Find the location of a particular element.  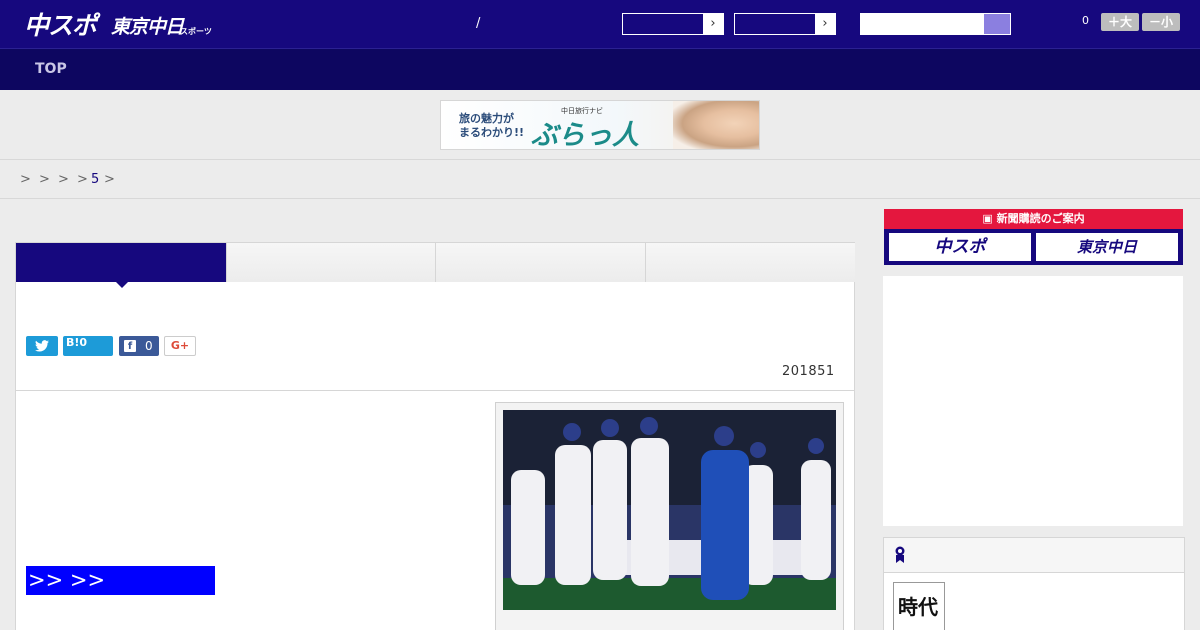

facebook-share-button: f 0 is located at coordinates (139, 346).